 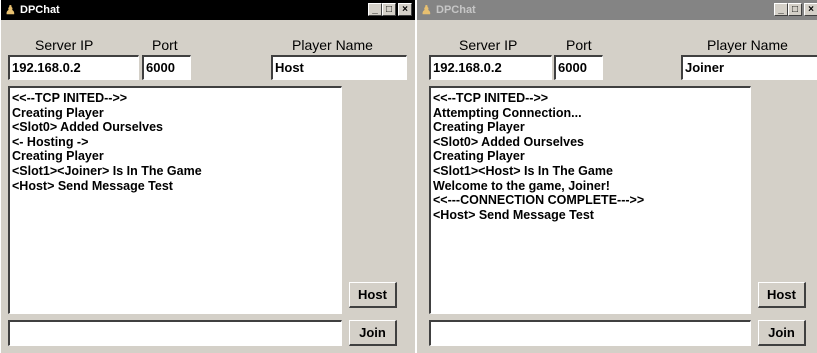 I want to click on player-name-field: Joiner, so click(x=749, y=67).